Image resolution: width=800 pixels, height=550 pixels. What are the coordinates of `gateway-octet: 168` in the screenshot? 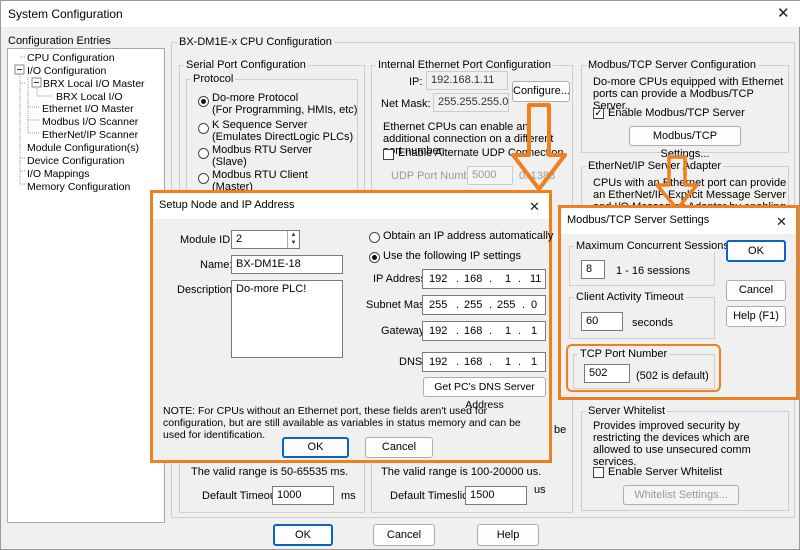 It's located at (473, 331).